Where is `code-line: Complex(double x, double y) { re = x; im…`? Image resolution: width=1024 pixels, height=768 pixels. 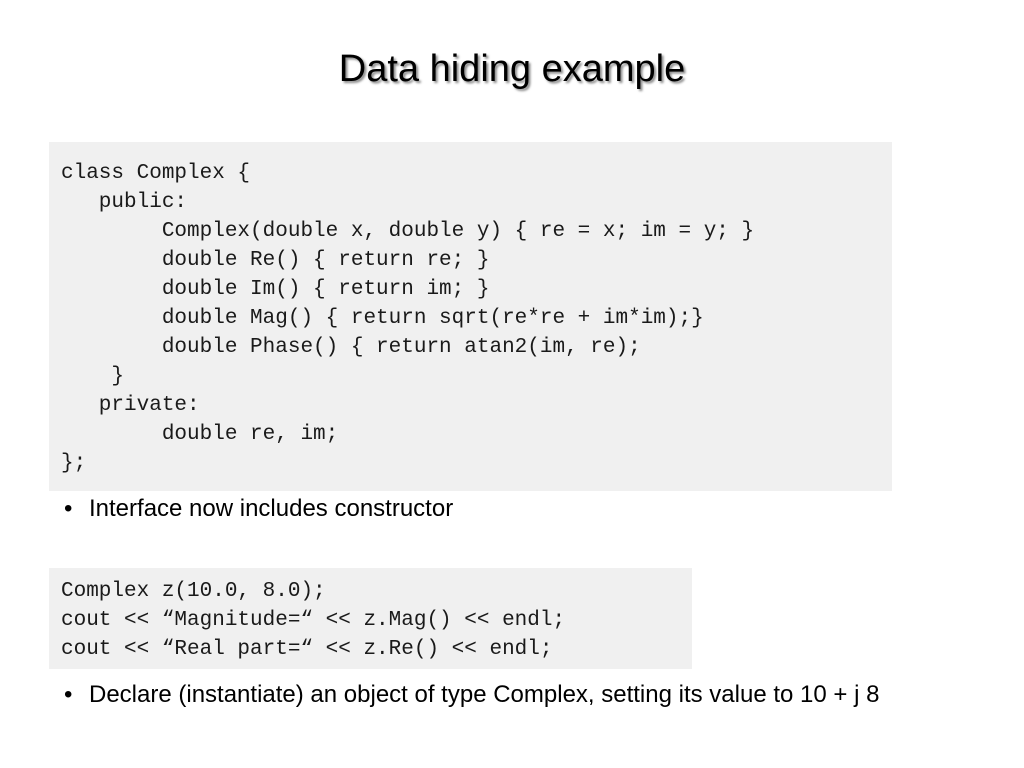 code-line: Complex(double x, double y) { re = x; im… is located at coordinates (408, 231).